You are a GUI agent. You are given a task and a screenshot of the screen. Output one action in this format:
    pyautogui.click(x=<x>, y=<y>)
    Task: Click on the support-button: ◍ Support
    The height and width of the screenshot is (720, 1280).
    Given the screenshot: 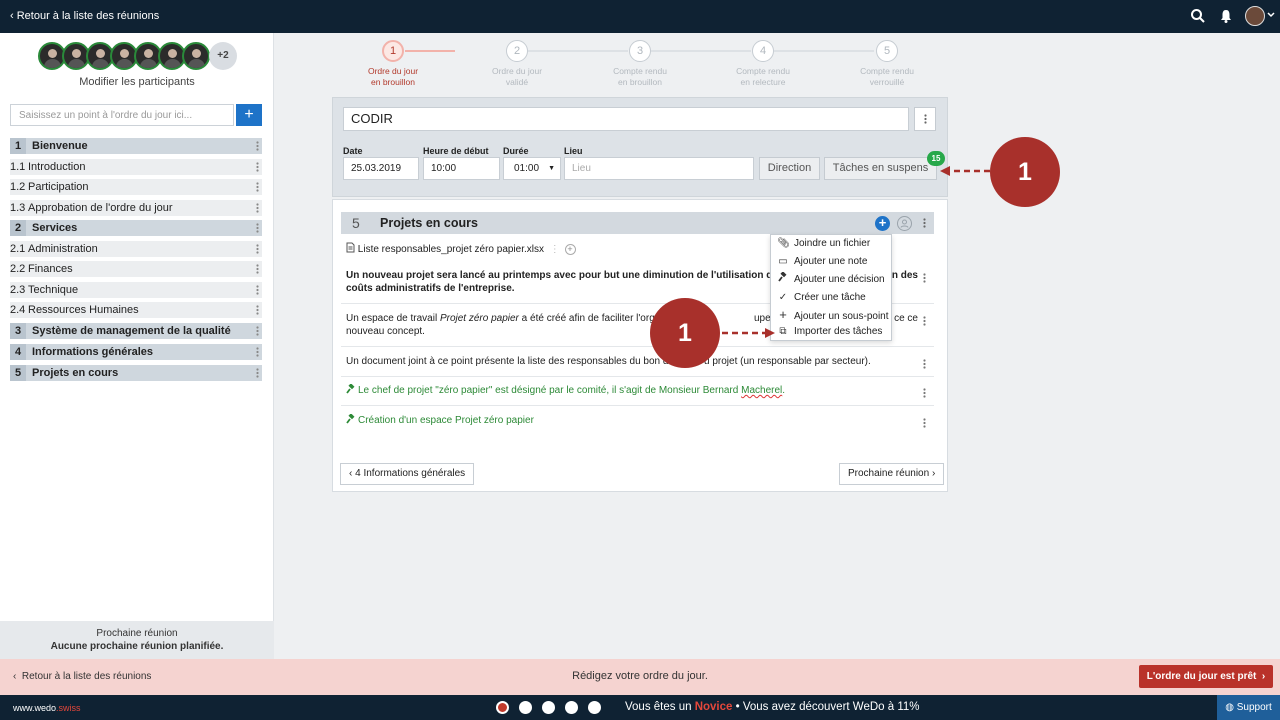 What is the action you would take?
    pyautogui.click(x=1248, y=707)
    